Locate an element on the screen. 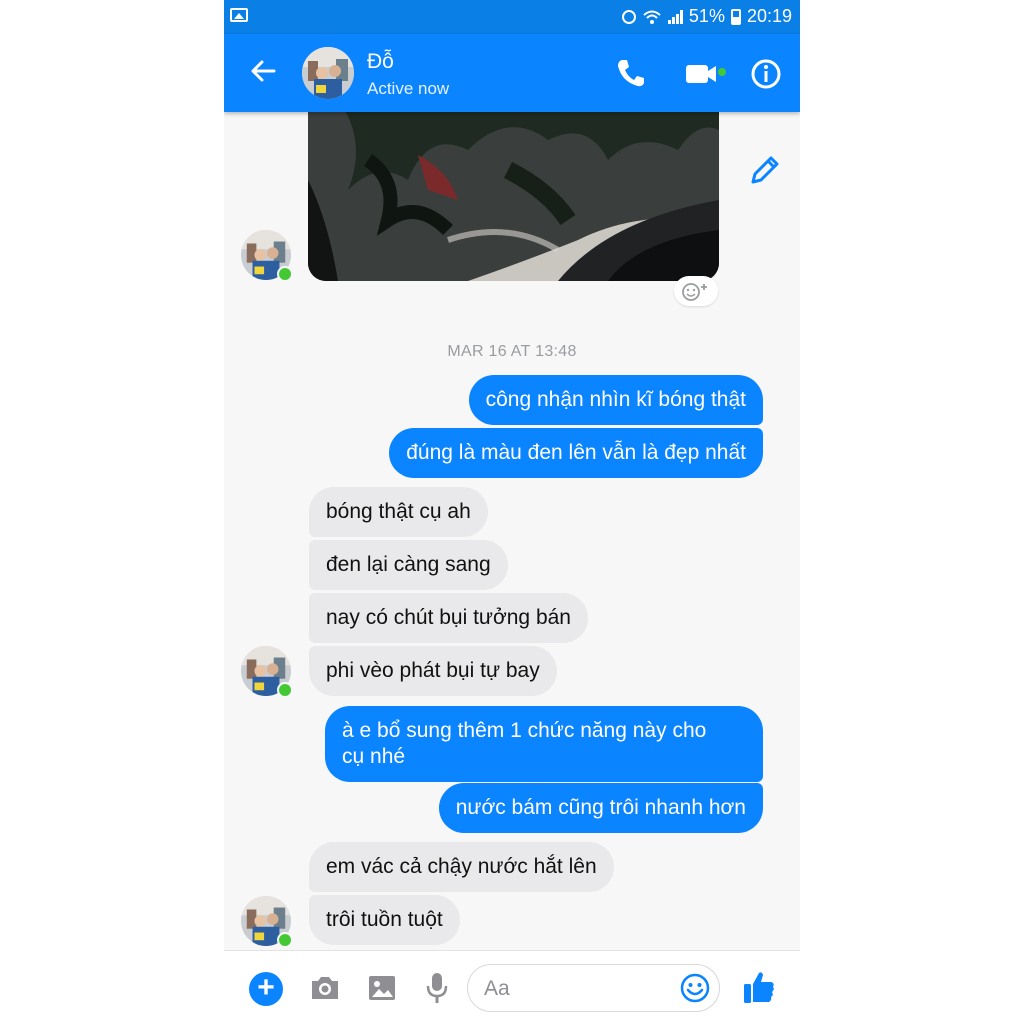  message-line: à e bổ sung thêm 1 chức năng này cho is located at coordinates (524, 730).